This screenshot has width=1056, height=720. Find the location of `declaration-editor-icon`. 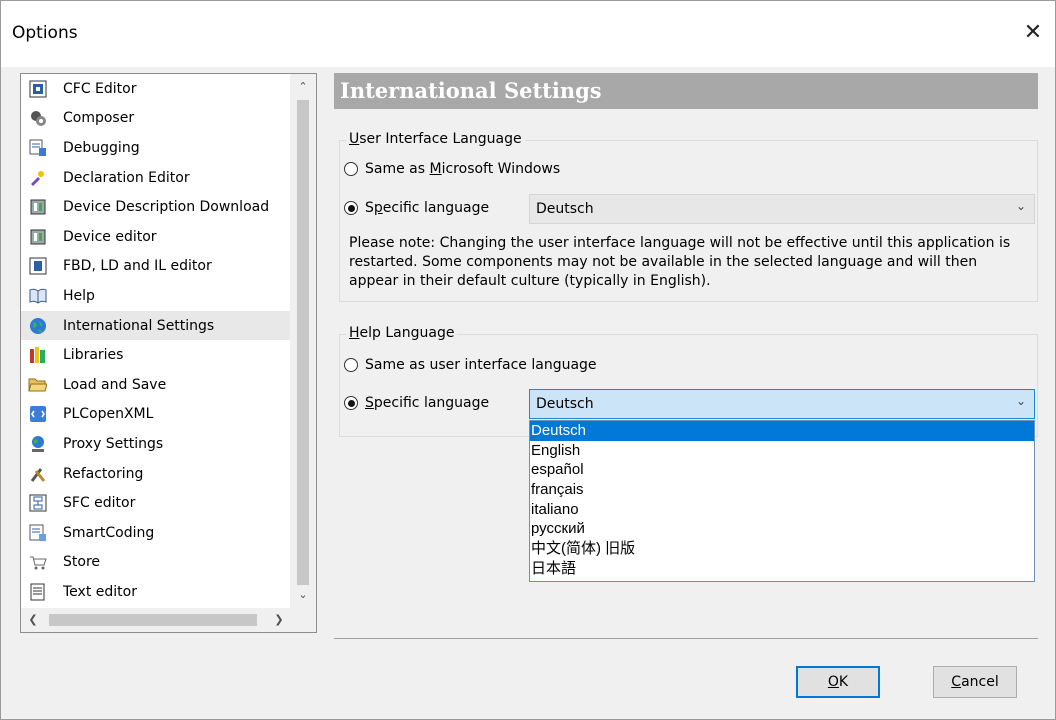

declaration-editor-icon is located at coordinates (37, 177).